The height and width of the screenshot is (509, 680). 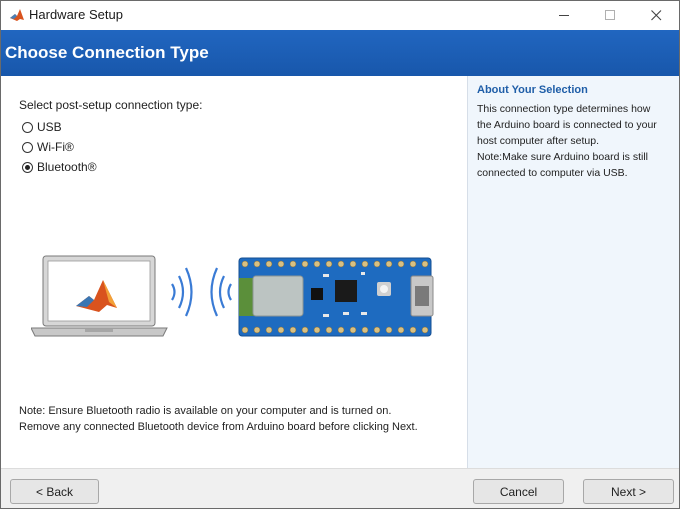 What do you see at coordinates (336, 297) in the screenshot?
I see `arduino-board-icon` at bounding box center [336, 297].